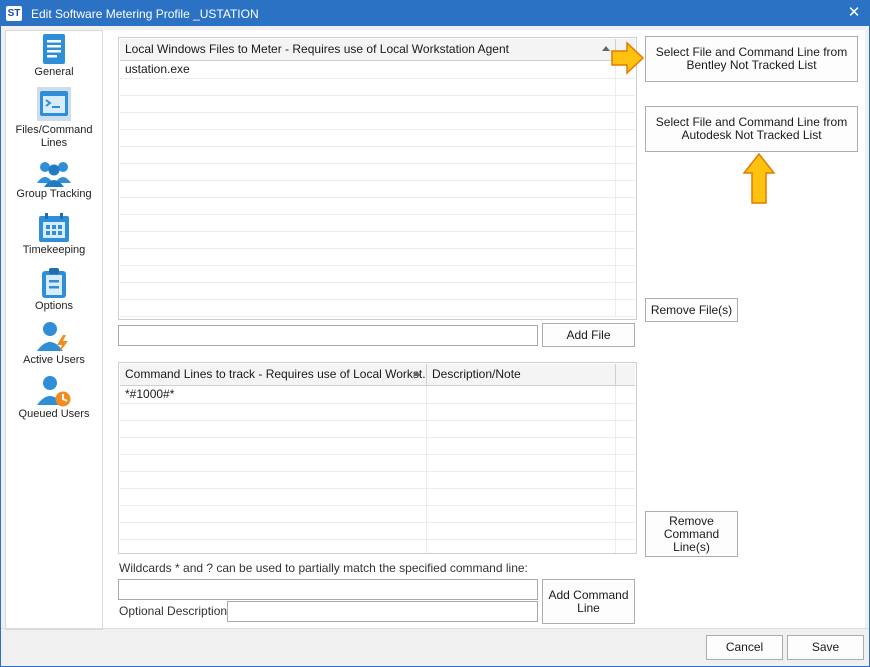  Describe the element at coordinates (825, 647) in the screenshot. I see `save-button: Save` at that location.